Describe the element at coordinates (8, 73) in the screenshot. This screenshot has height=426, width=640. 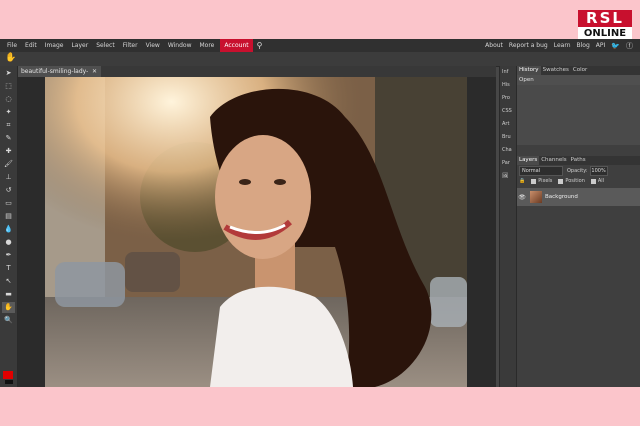
I see `move-tool-icon: ➤` at that location.